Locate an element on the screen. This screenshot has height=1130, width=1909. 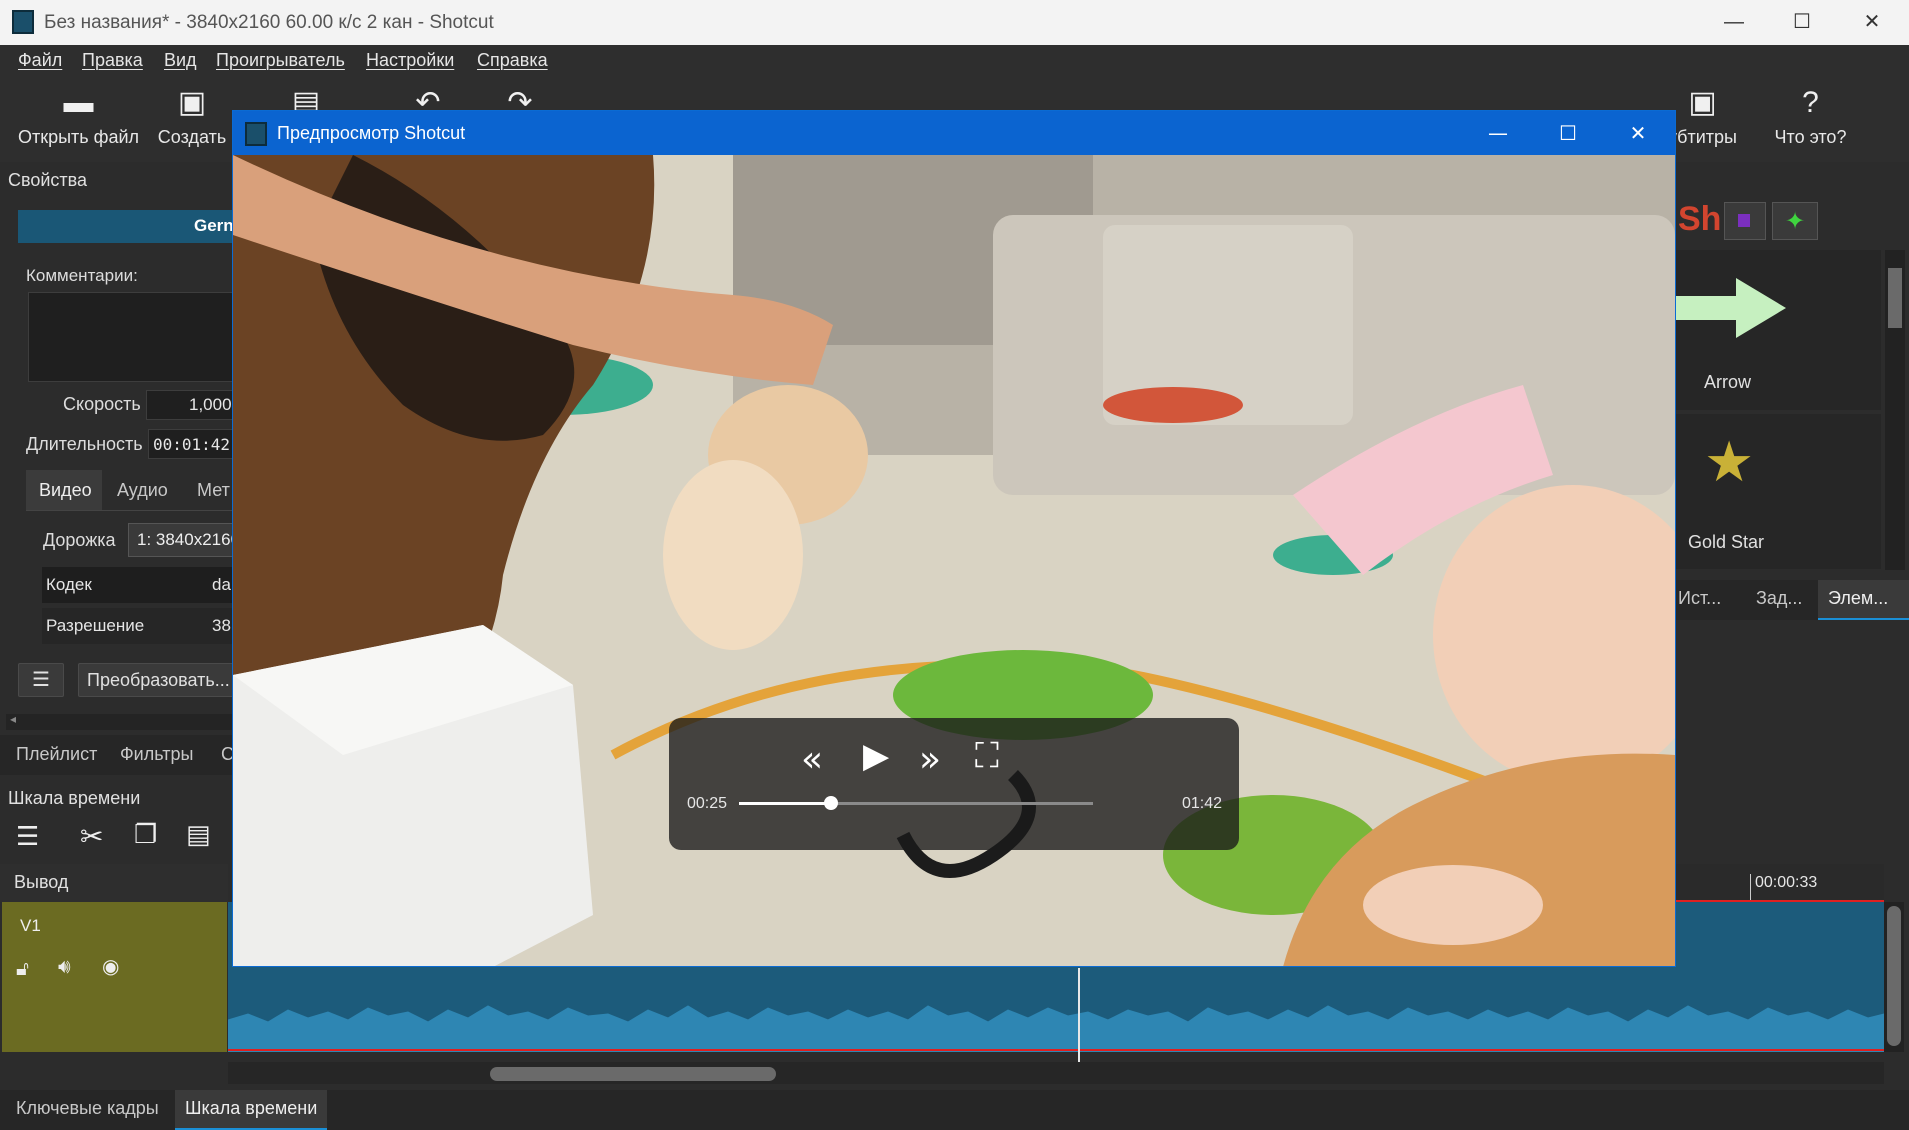
properties-hscrollbar: ◂ is located at coordinates (120, 721).